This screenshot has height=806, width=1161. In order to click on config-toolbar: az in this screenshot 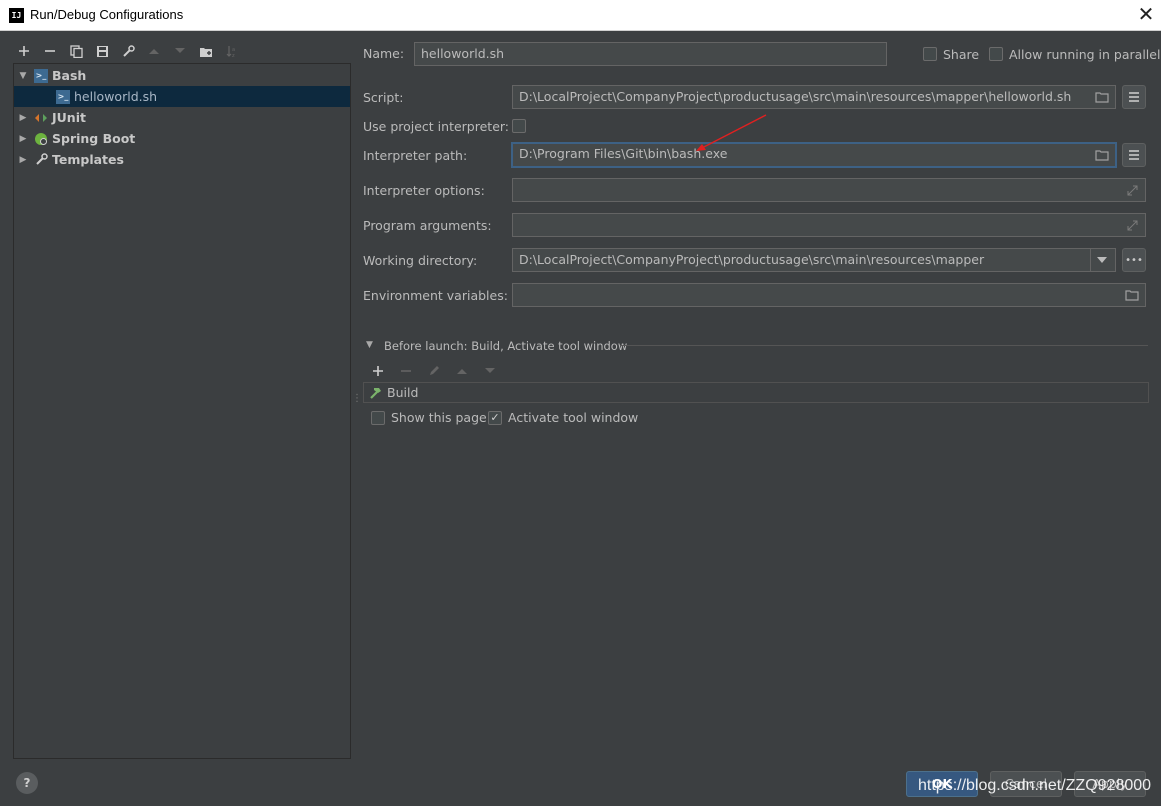, I will do `click(128, 51)`.